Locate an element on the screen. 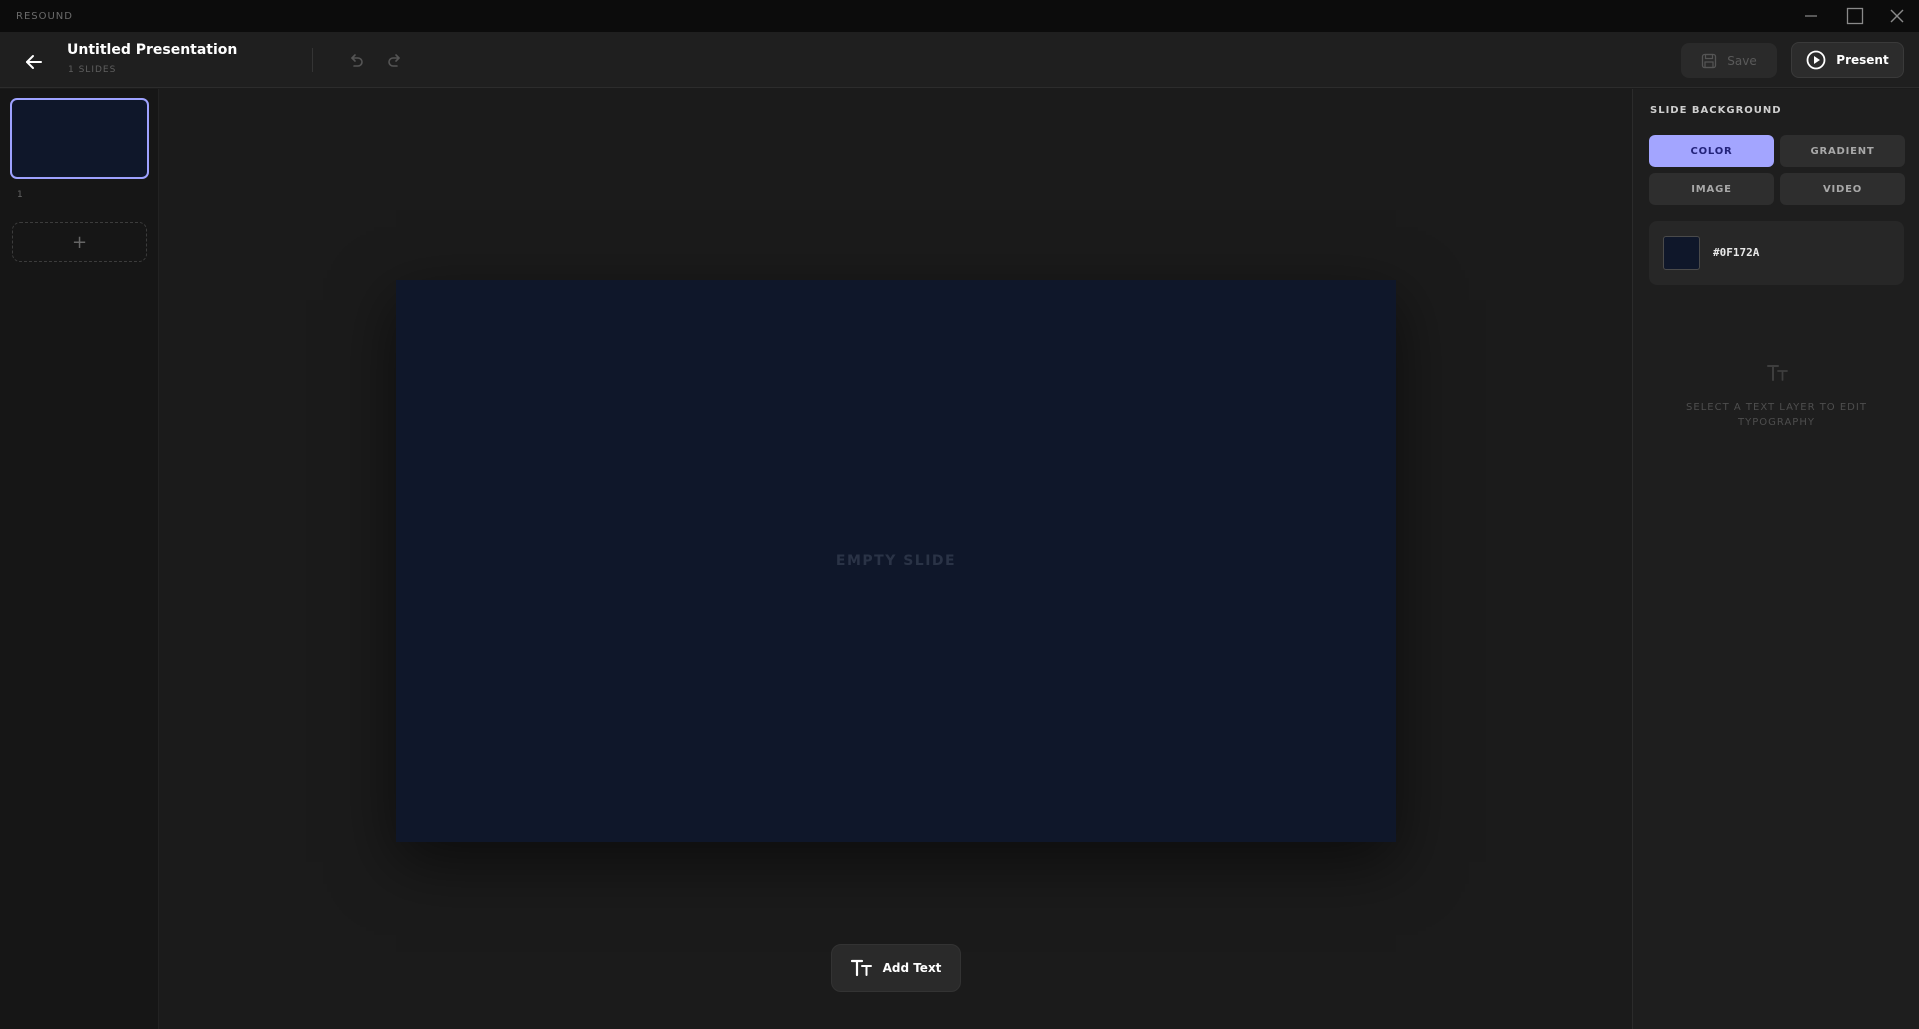 The width and height of the screenshot is (1919, 1029). bg-gradient-tab: GRADIENT is located at coordinates (1842, 151).